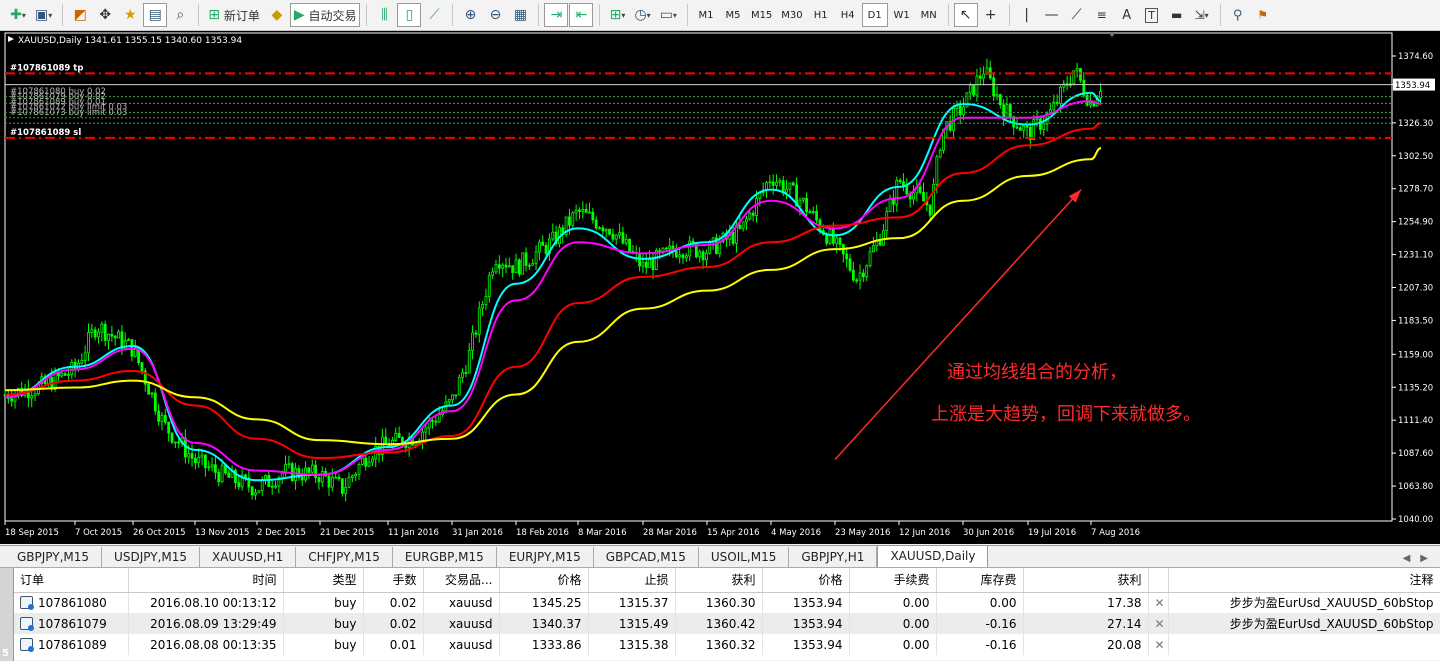 The width and height of the screenshot is (1440, 661). I want to click on timeframe-h4-button: H4, so click(848, 15).